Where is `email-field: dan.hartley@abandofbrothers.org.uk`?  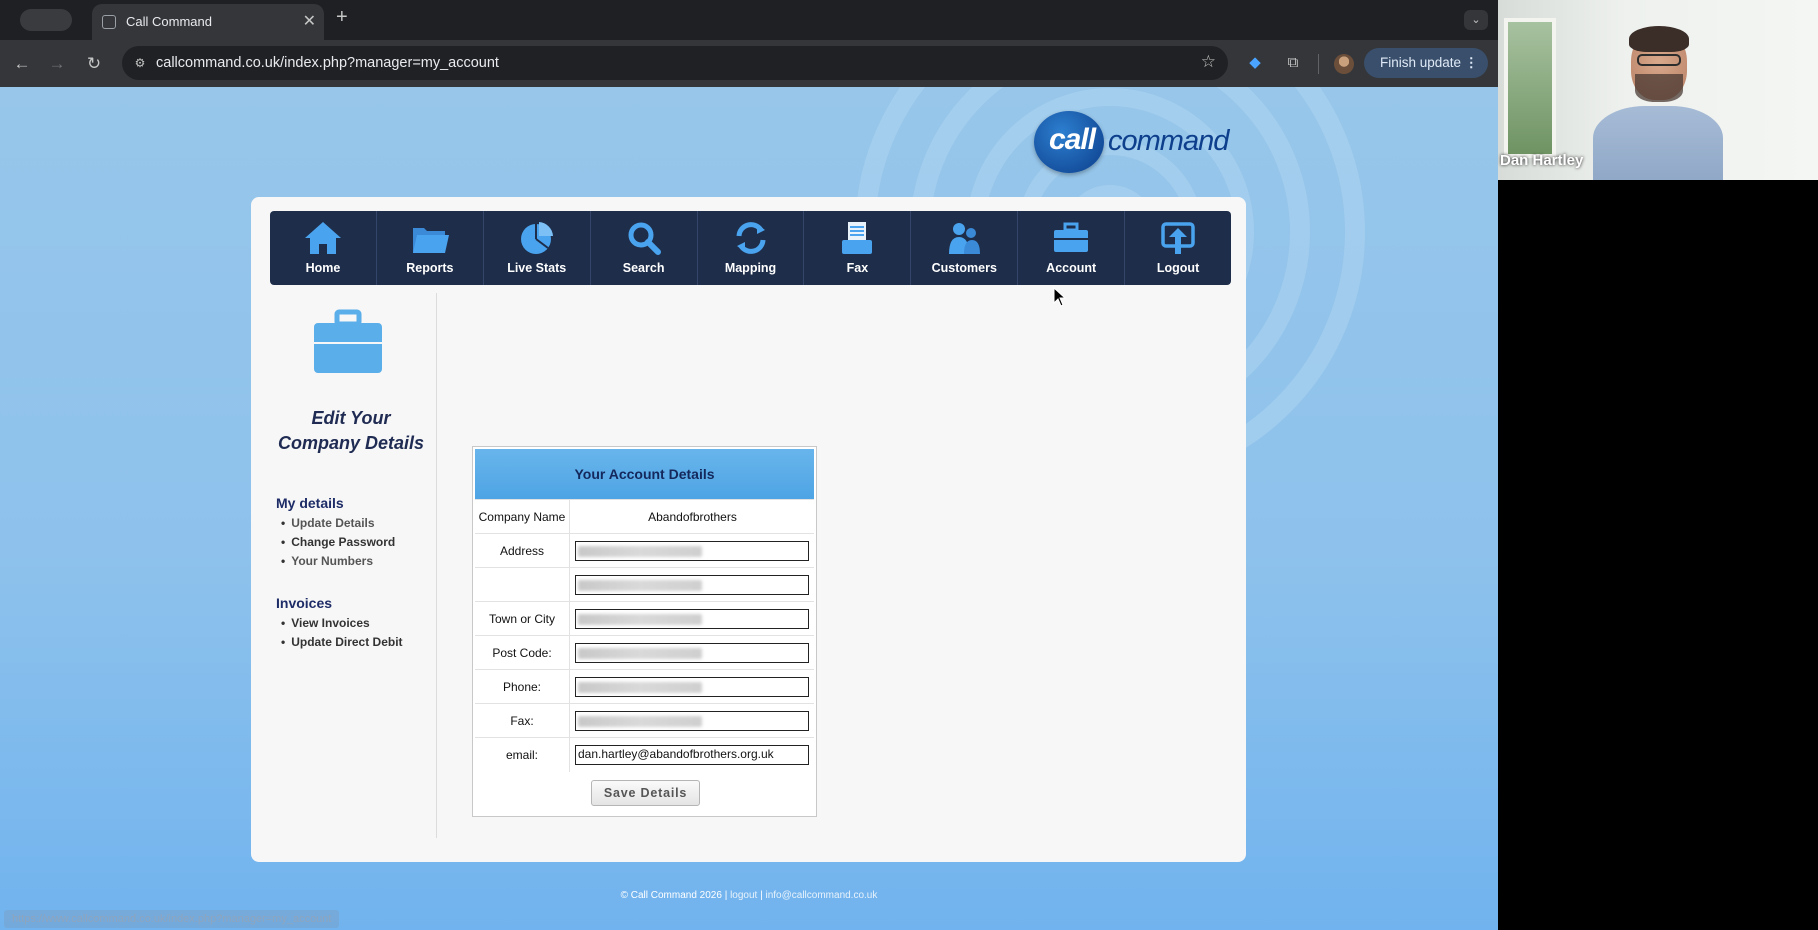
email-field: dan.hartley@abandofbrothers.org.uk is located at coordinates (692, 755).